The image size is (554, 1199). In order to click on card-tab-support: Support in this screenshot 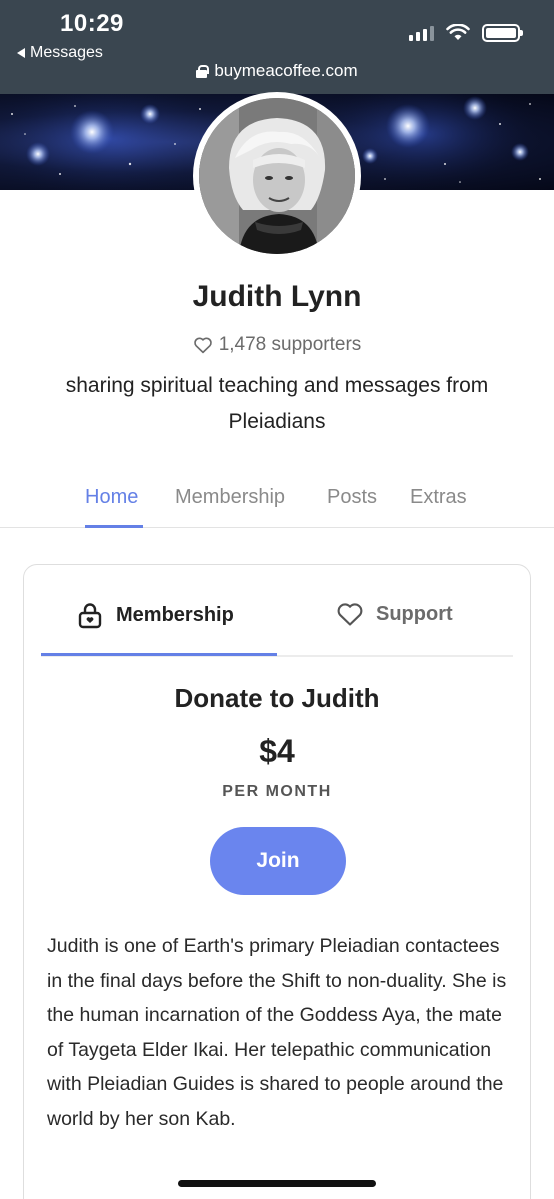, I will do `click(394, 614)`.